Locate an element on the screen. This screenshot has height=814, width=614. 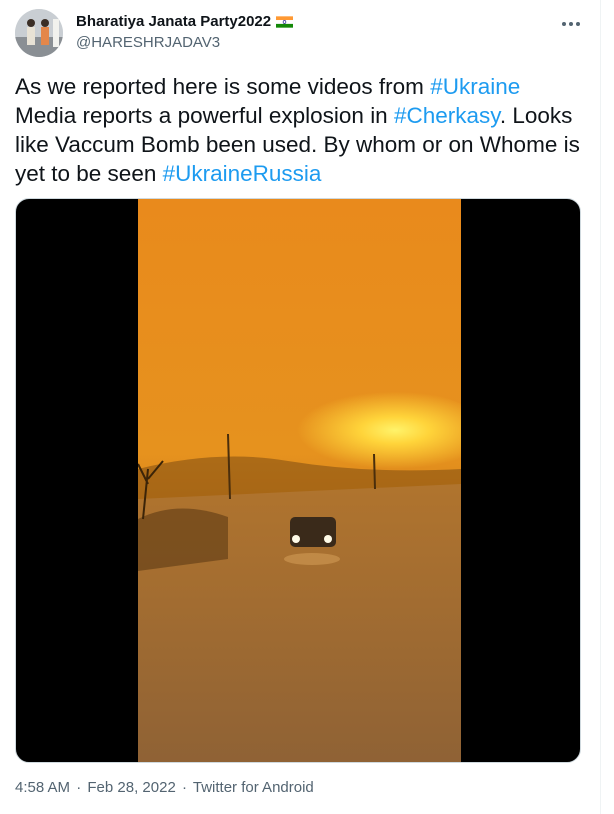
more-options-button is located at coordinates (571, 24).